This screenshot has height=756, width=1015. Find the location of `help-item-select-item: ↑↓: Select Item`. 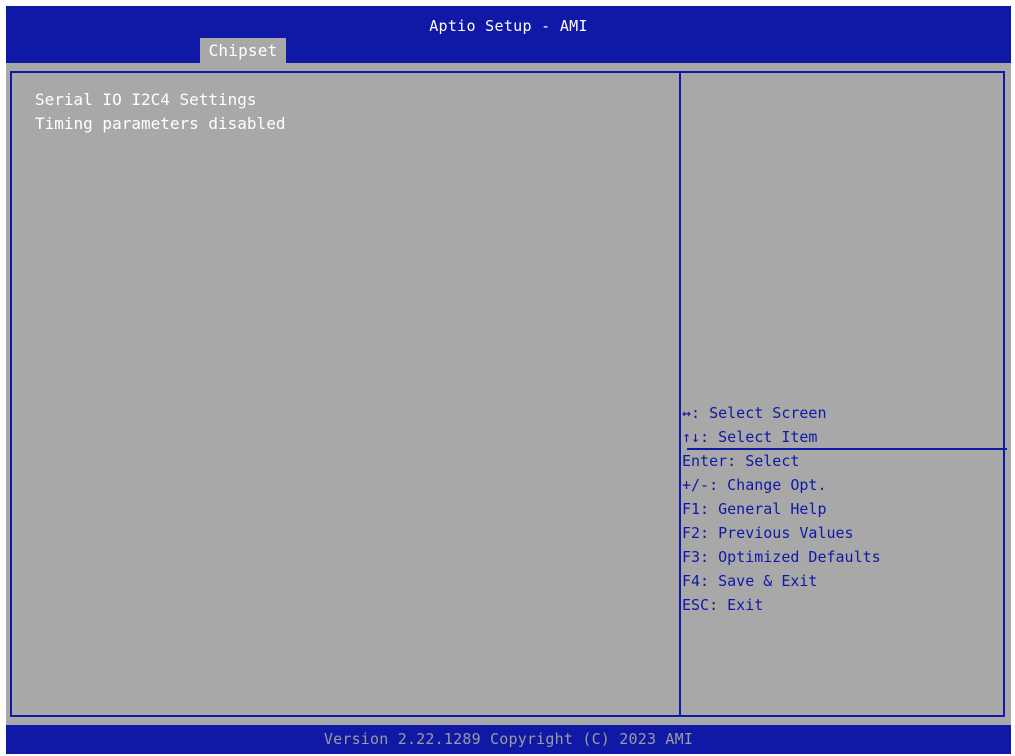

help-item-select-item: ↑↓: Select Item is located at coordinates (750, 437).